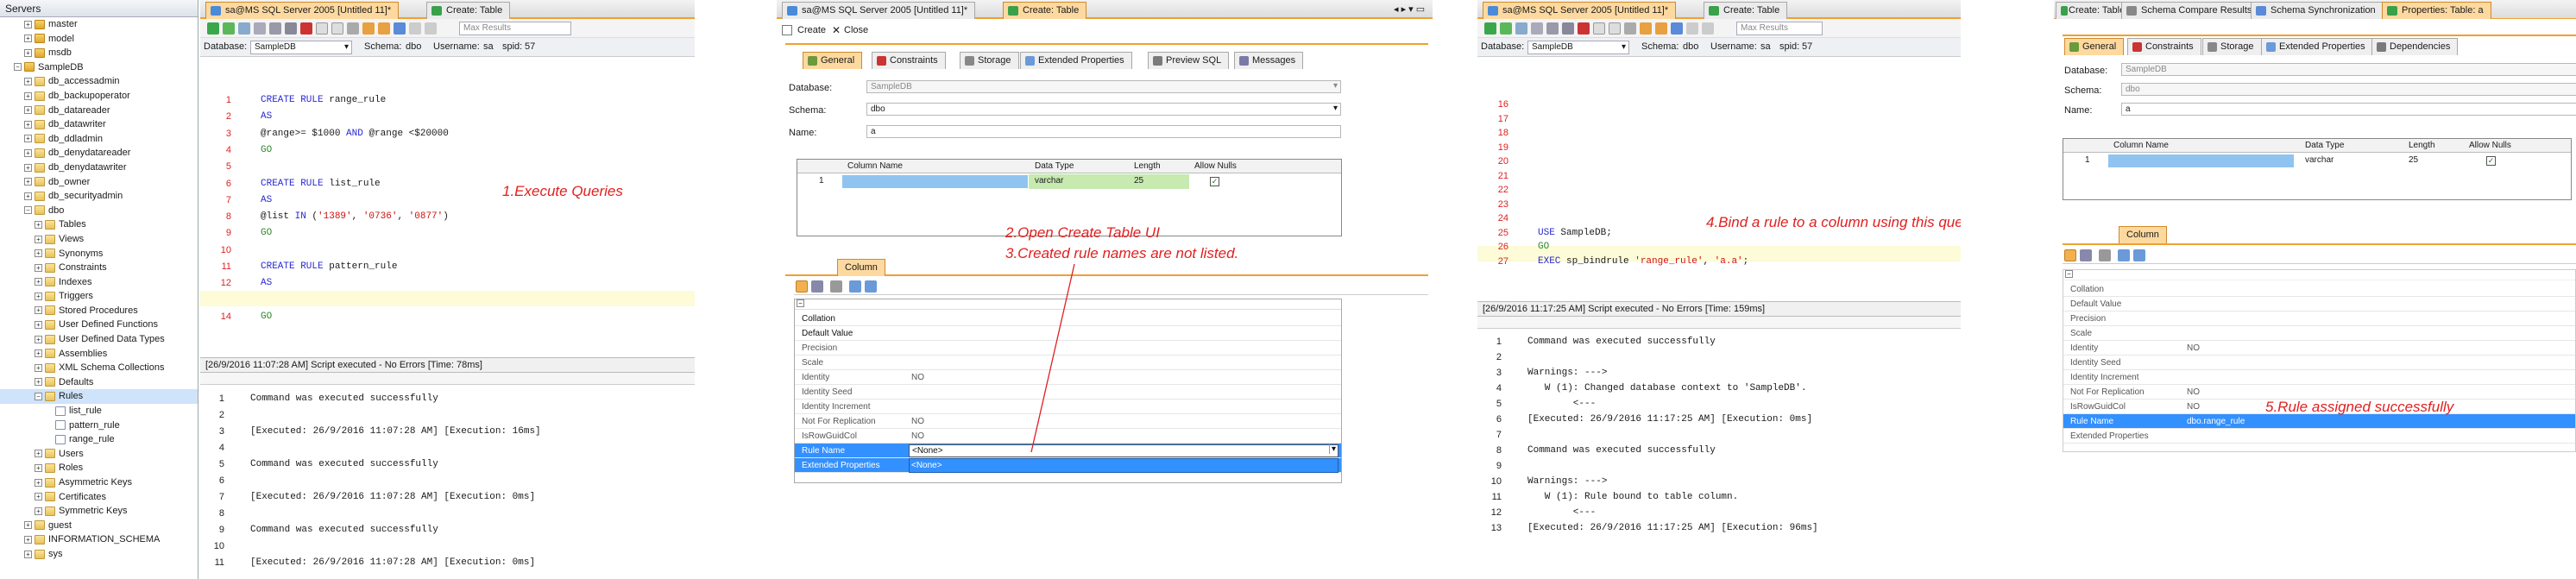 This screenshot has width=2576, height=579. Describe the element at coordinates (39, 397) in the screenshot. I see `expand-icon: −` at that location.